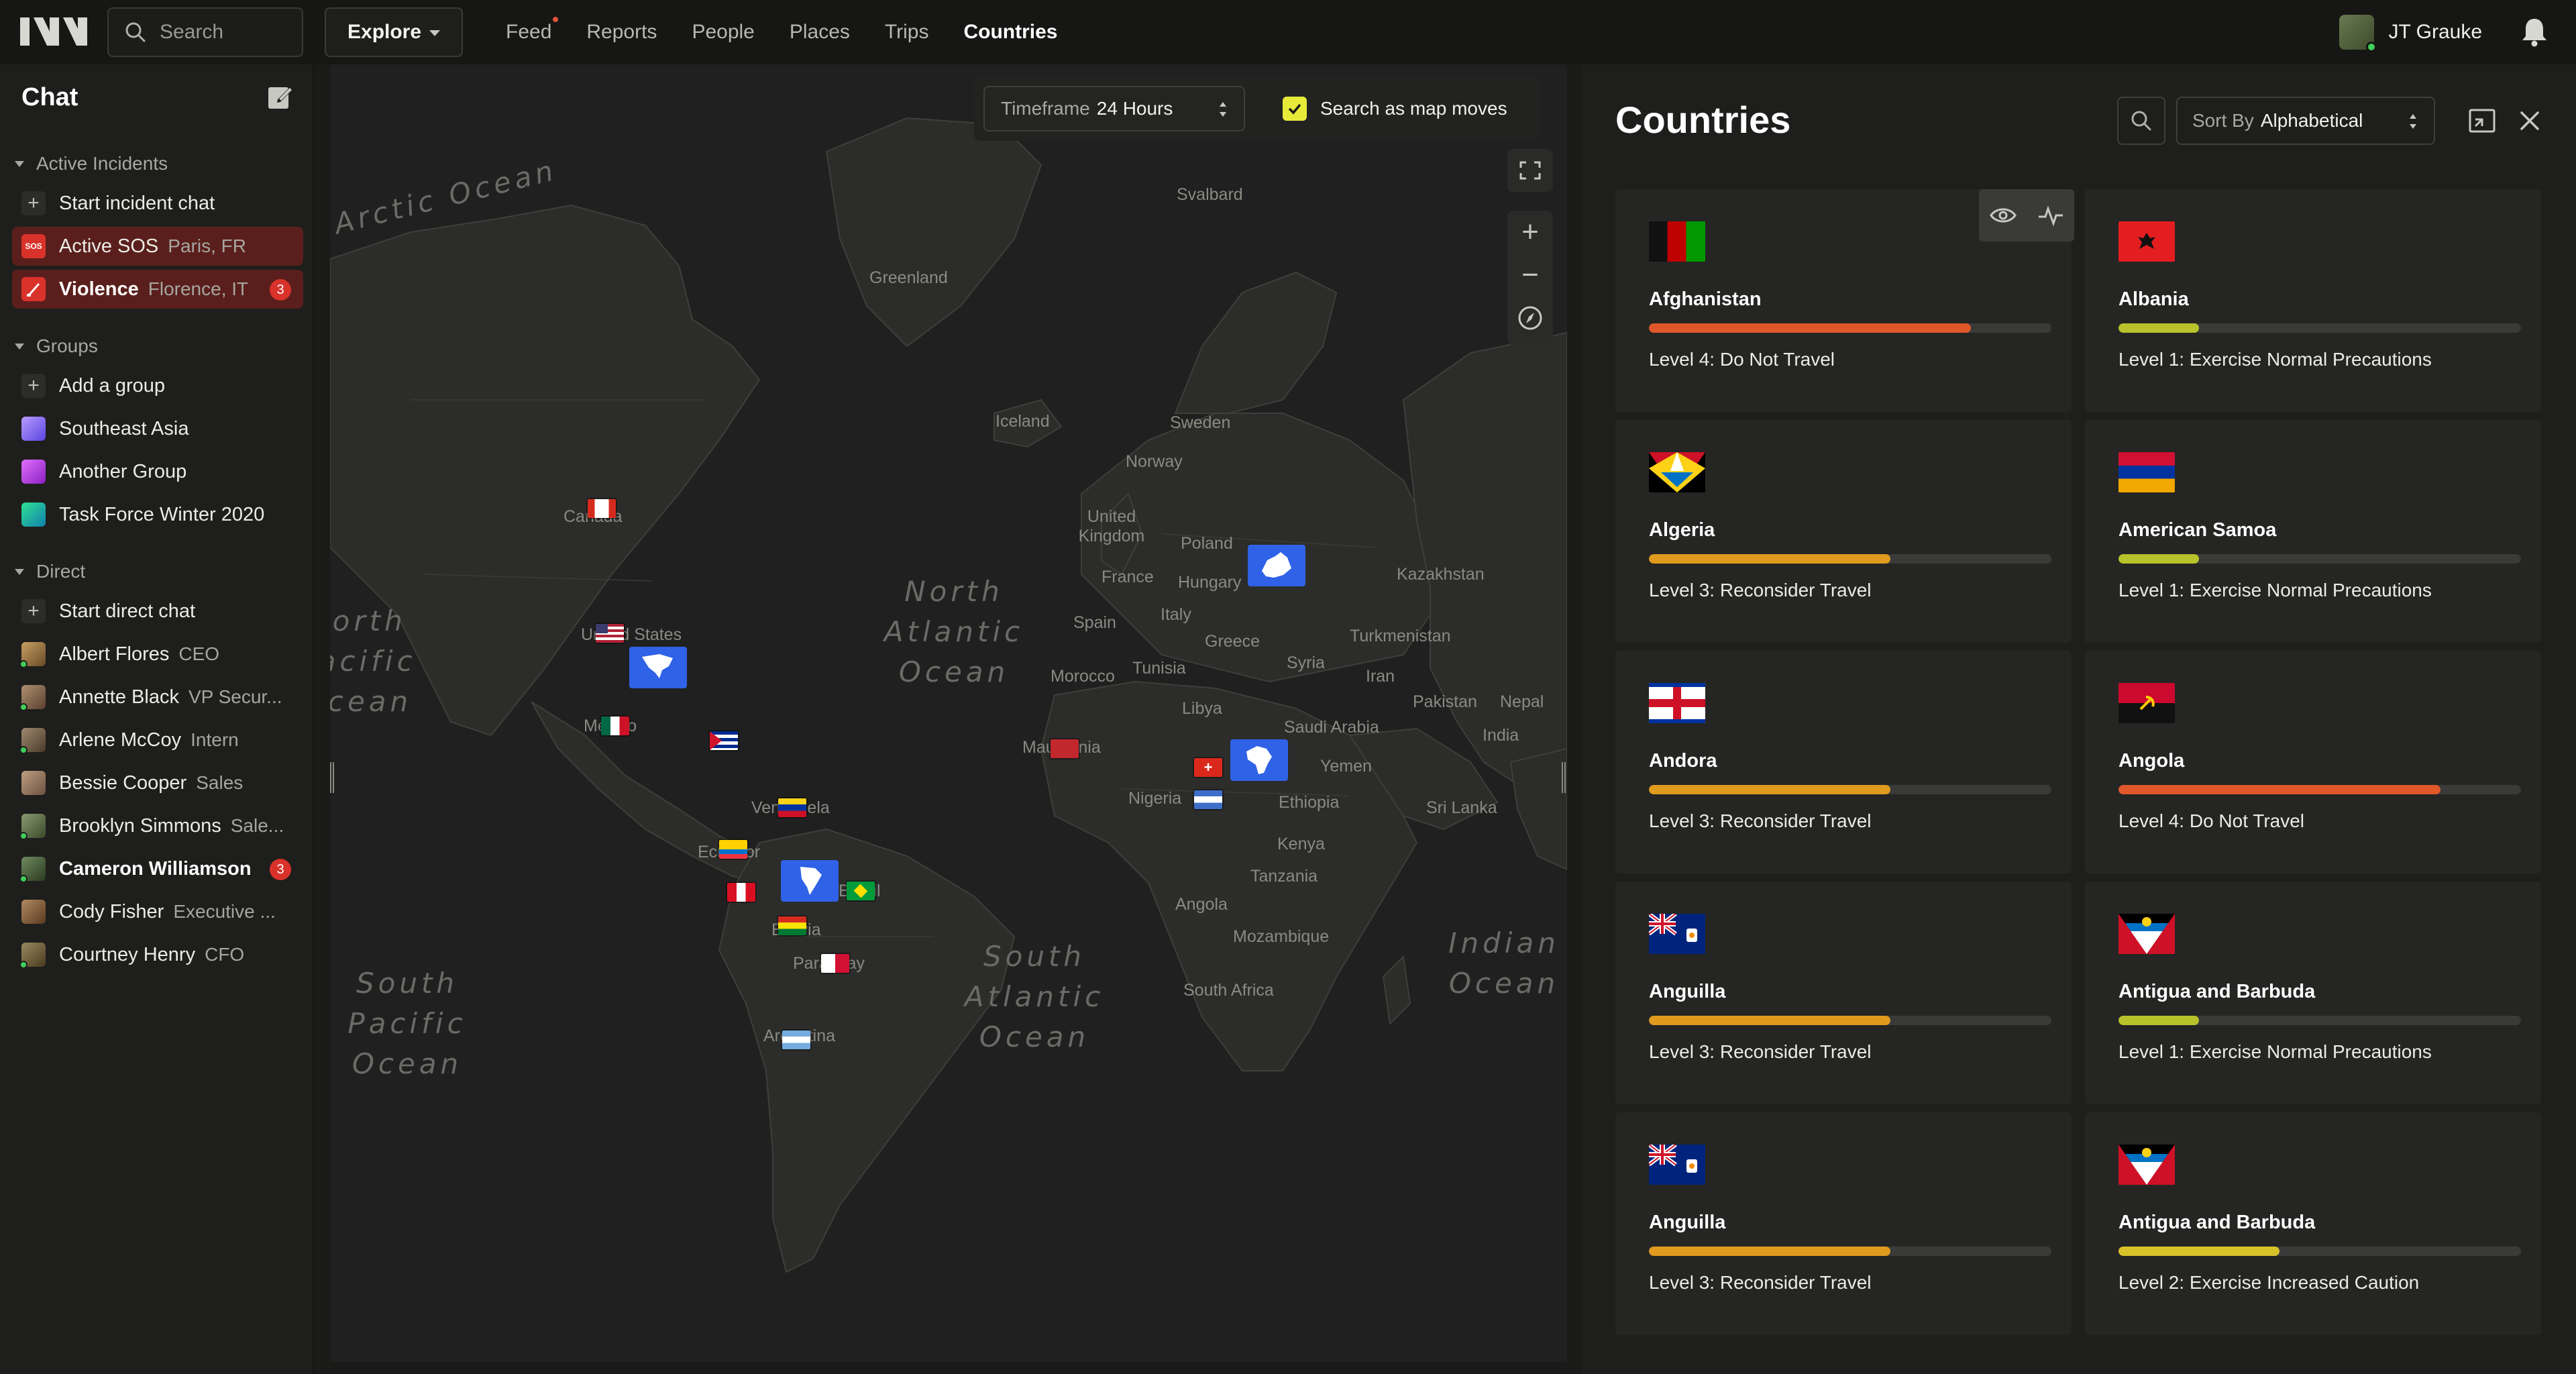  Describe the element at coordinates (2305, 121) in the screenshot. I see `sort-select: Sort By Alphabetical` at that location.